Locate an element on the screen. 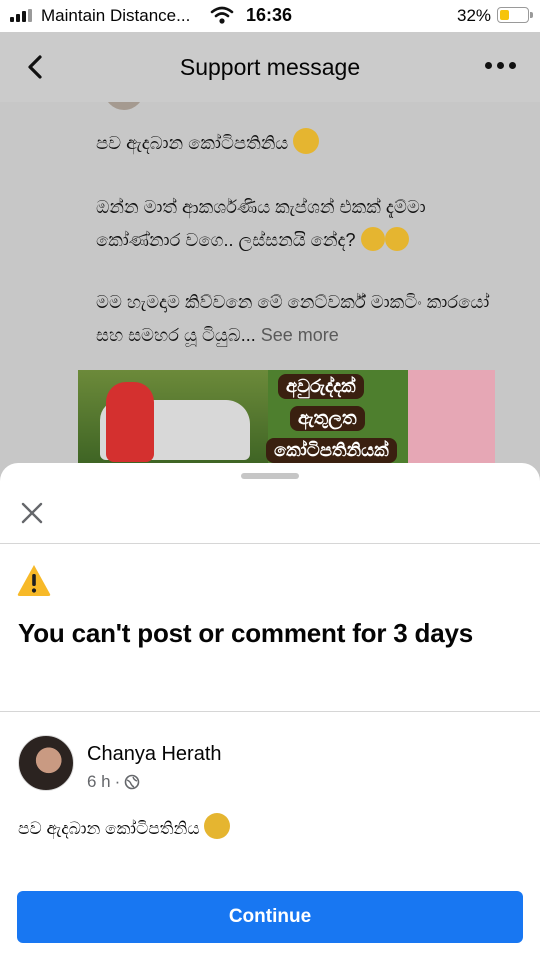  battery-icon is located at coordinates (515, 15).